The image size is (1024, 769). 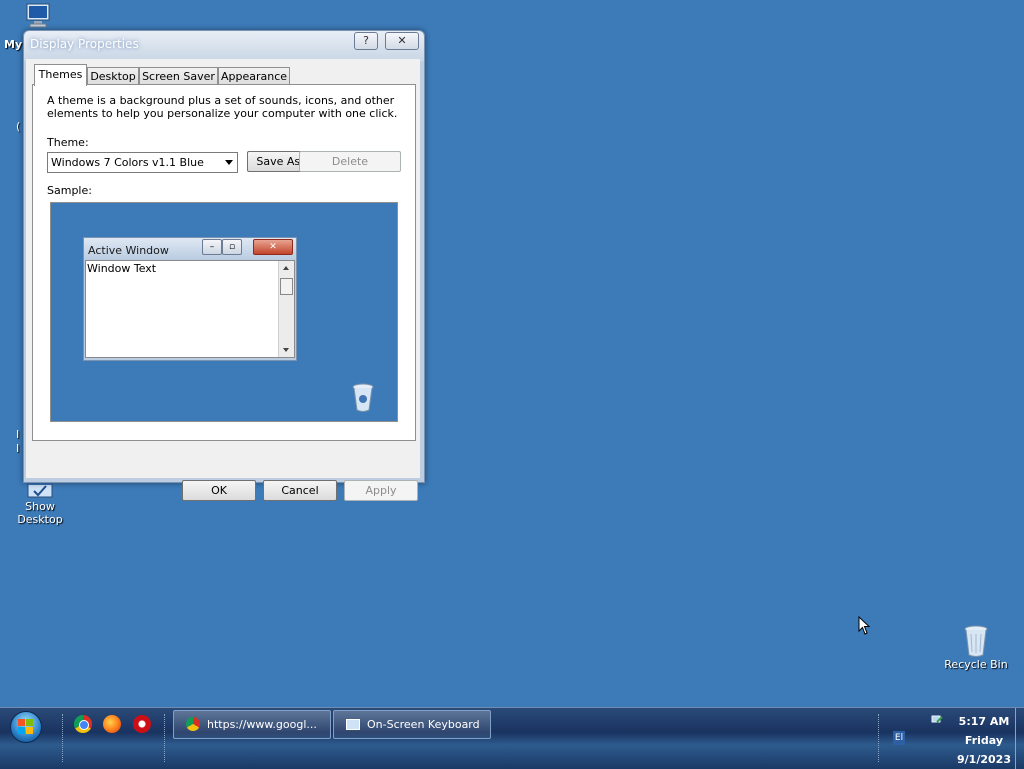 I want to click on scroll-down-icon, so click(x=286, y=350).